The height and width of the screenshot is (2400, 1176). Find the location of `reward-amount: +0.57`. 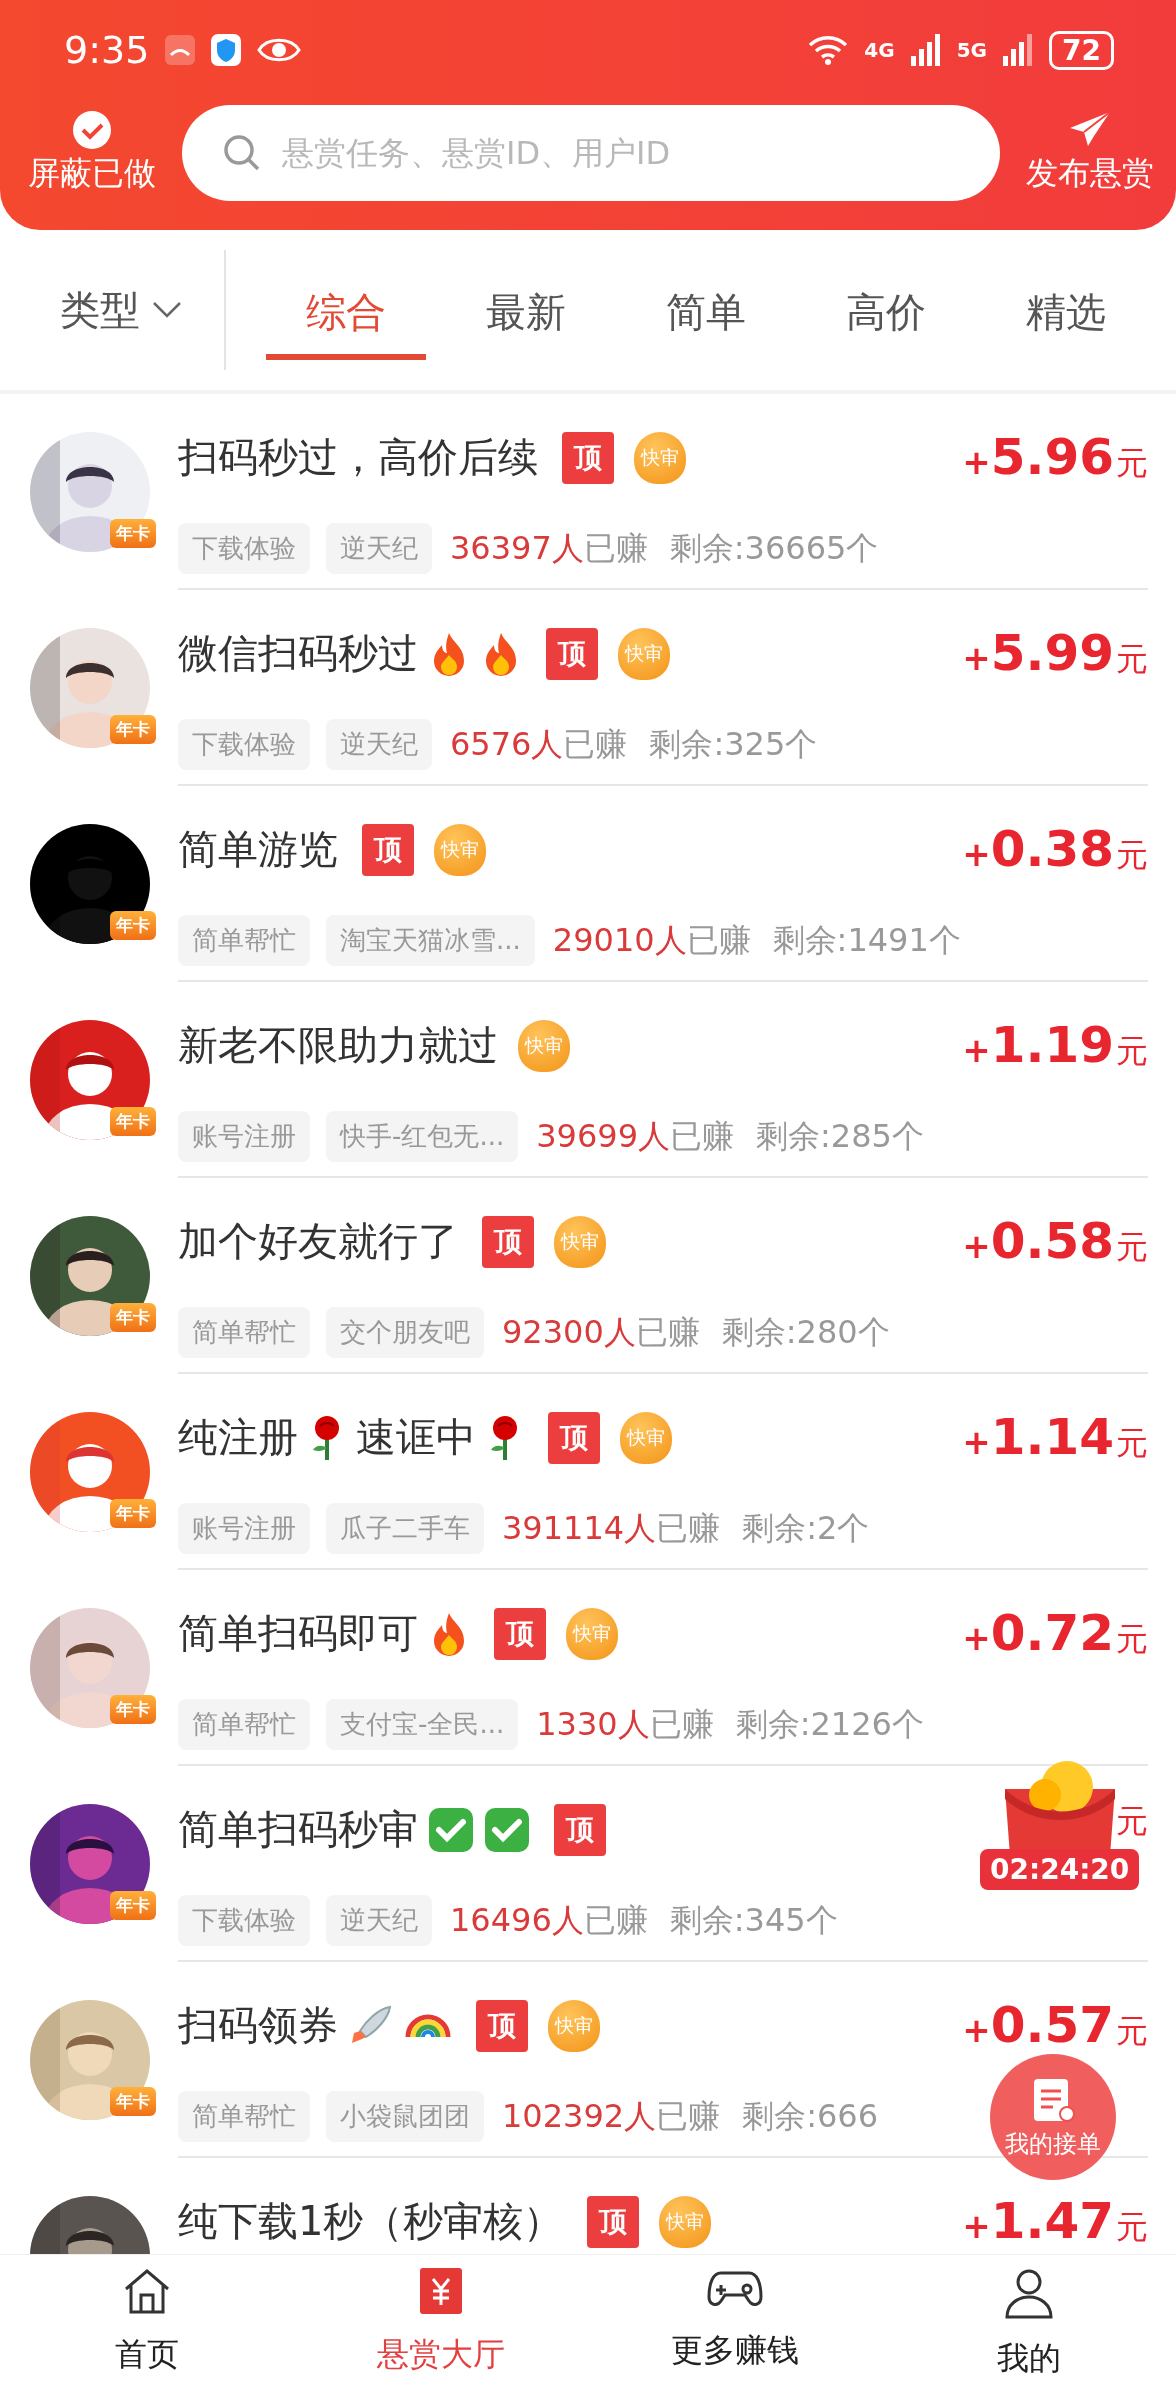

reward-amount: +0.57 is located at coordinates (1038, 2025).